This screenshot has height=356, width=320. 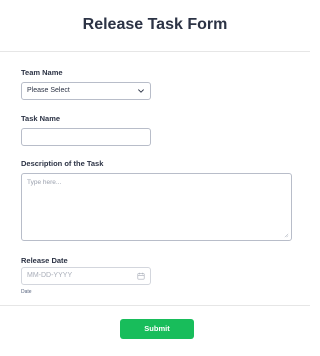 I want to click on chevron-down-icon, so click(x=141, y=91).